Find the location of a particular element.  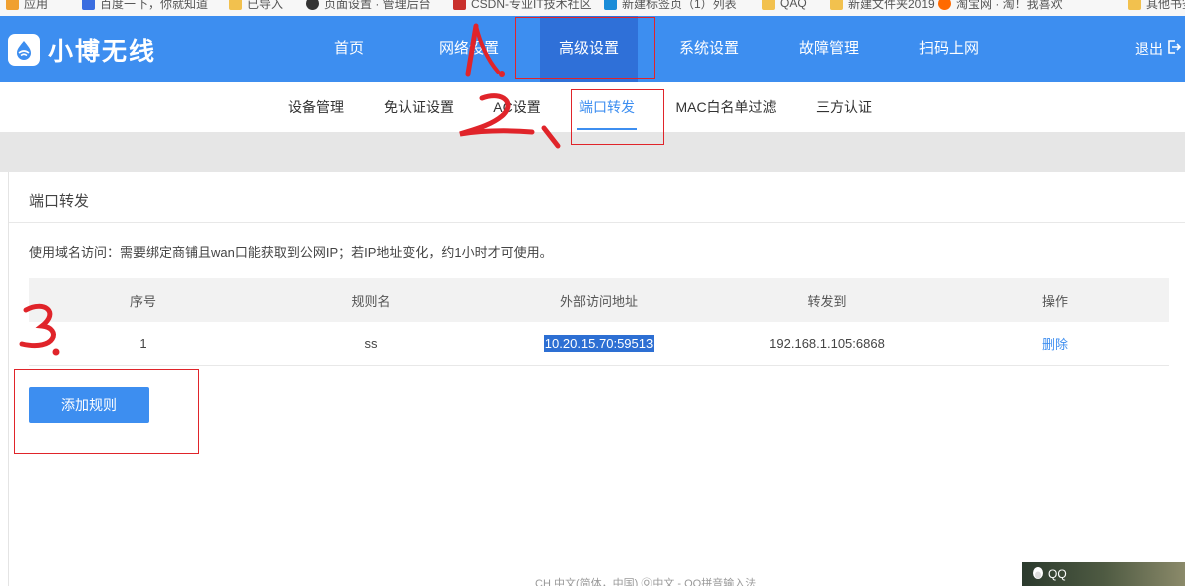

tab-third-party-auth: 三方认证 is located at coordinates (844, 107).